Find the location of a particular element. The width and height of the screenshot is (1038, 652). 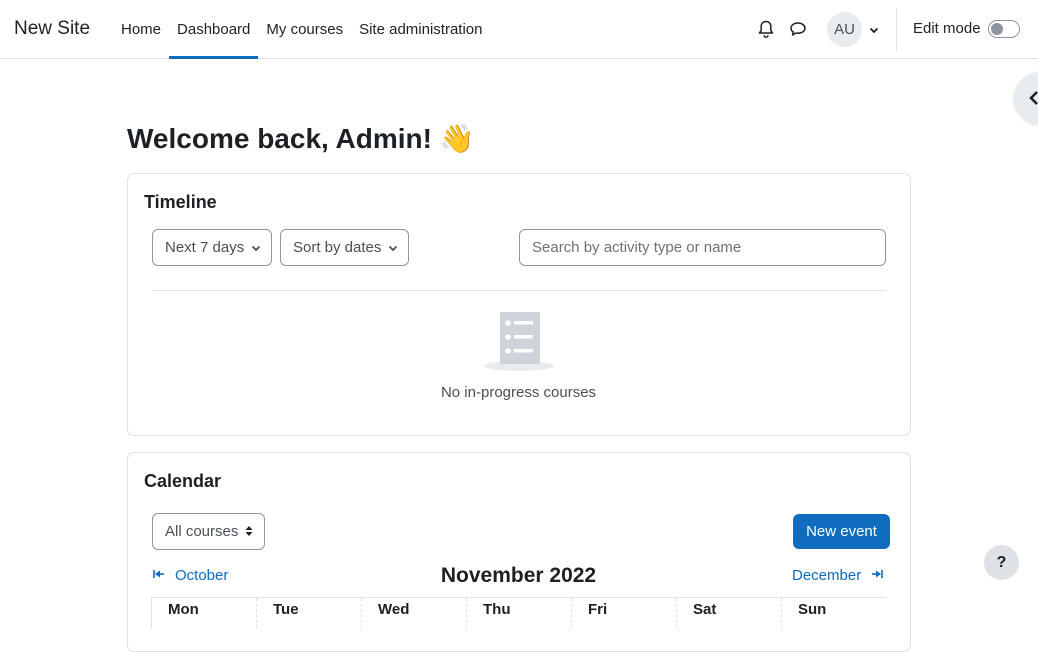

weekday-tue: Tue is located at coordinates (308, 613).